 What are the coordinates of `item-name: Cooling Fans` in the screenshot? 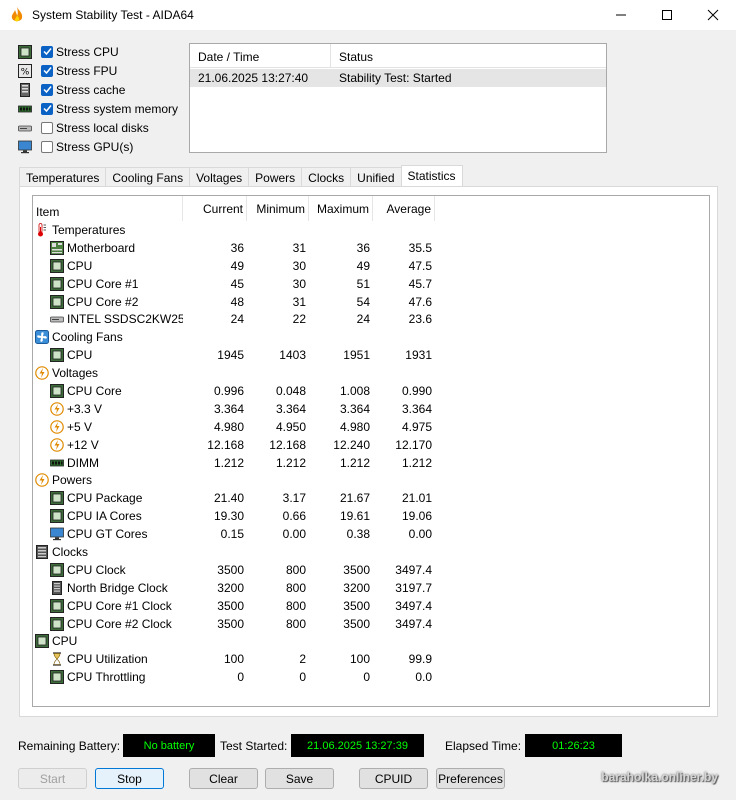 It's located at (87, 337).